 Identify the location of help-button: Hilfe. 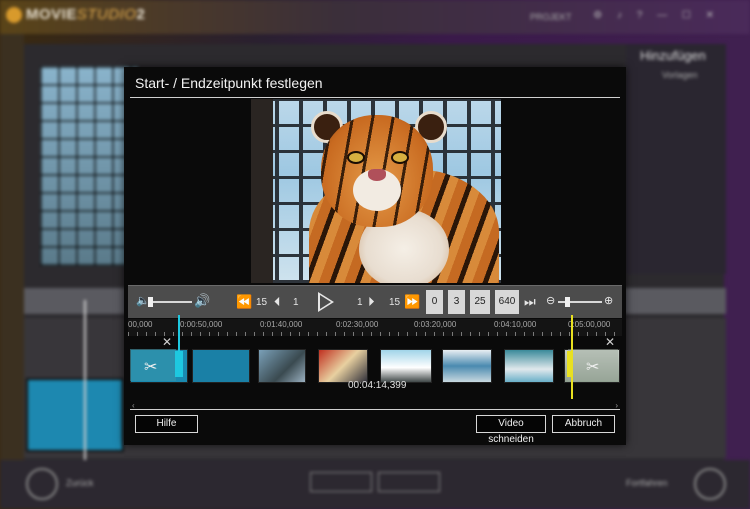
(166, 424).